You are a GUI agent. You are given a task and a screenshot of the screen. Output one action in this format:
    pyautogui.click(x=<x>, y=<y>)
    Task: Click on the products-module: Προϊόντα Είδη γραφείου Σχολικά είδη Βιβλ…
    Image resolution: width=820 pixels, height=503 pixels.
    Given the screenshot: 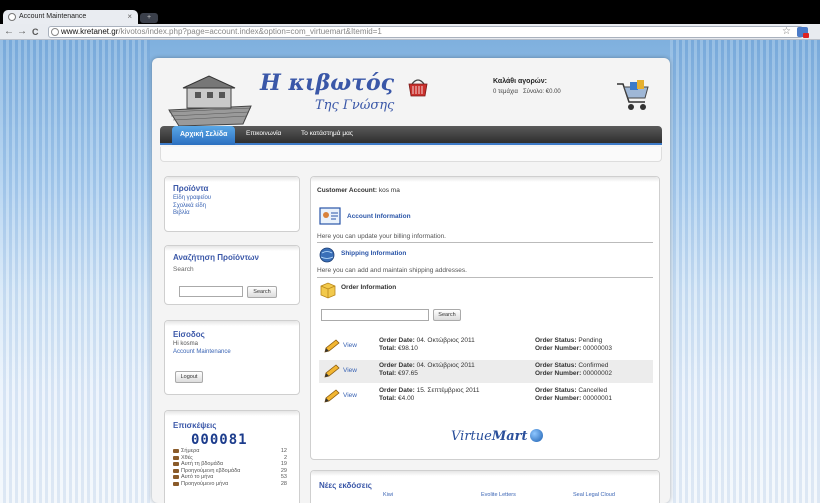 What is the action you would take?
    pyautogui.click(x=232, y=204)
    